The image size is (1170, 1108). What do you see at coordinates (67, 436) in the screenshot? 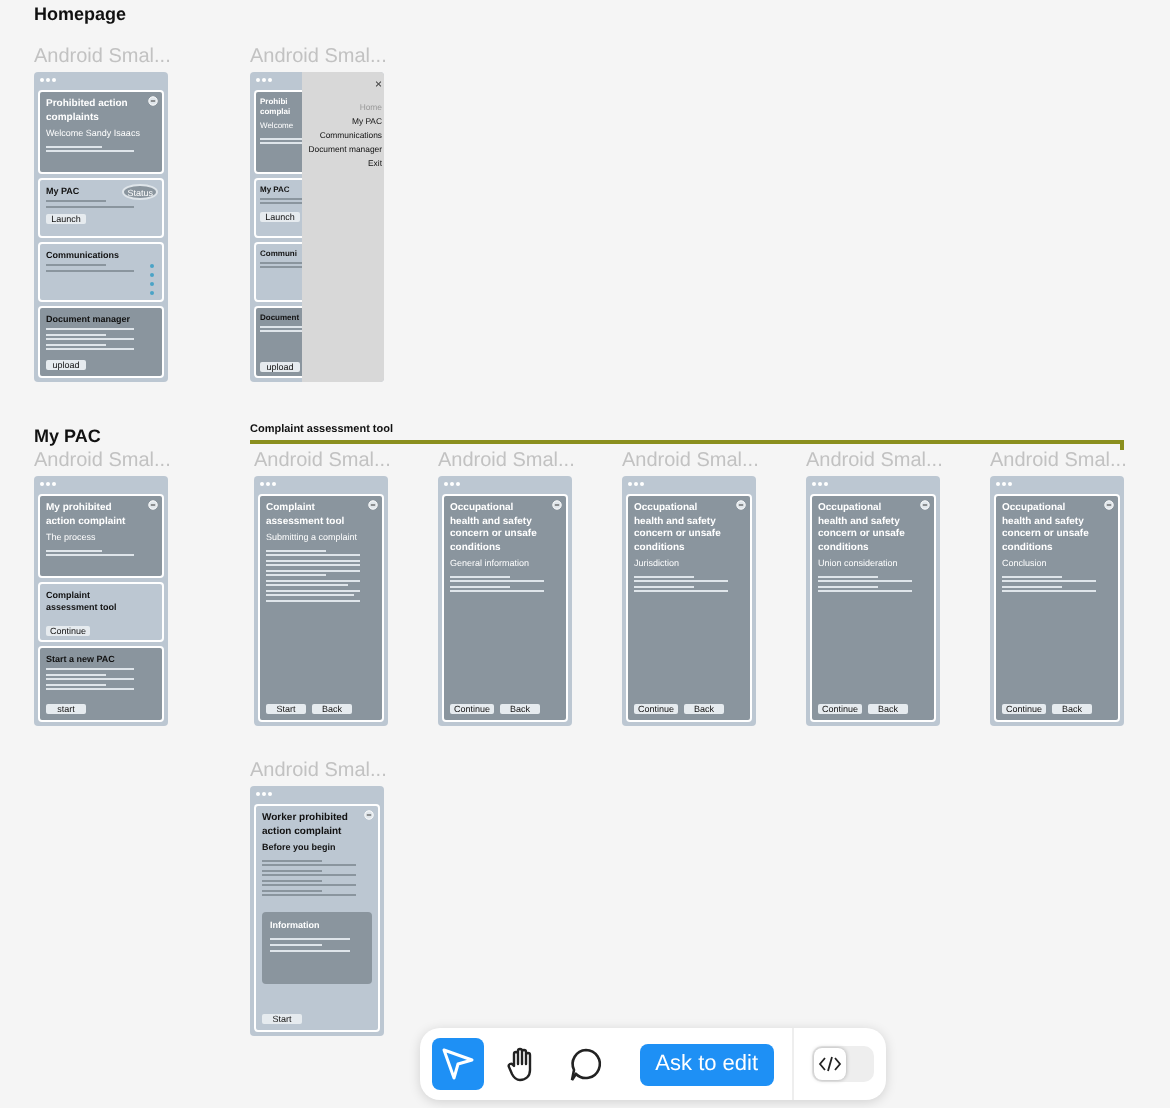
I see `section-heading: My PAC` at bounding box center [67, 436].